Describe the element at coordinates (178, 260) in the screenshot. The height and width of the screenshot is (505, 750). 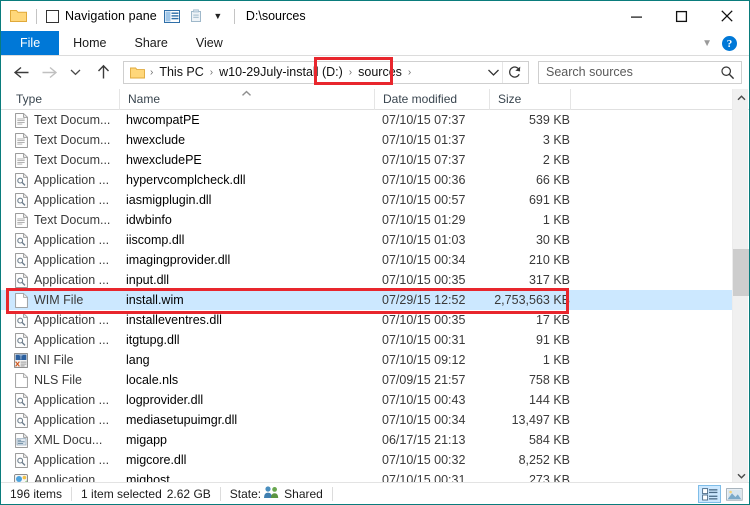
I see `cell-name: imagingprovider.dll` at that location.